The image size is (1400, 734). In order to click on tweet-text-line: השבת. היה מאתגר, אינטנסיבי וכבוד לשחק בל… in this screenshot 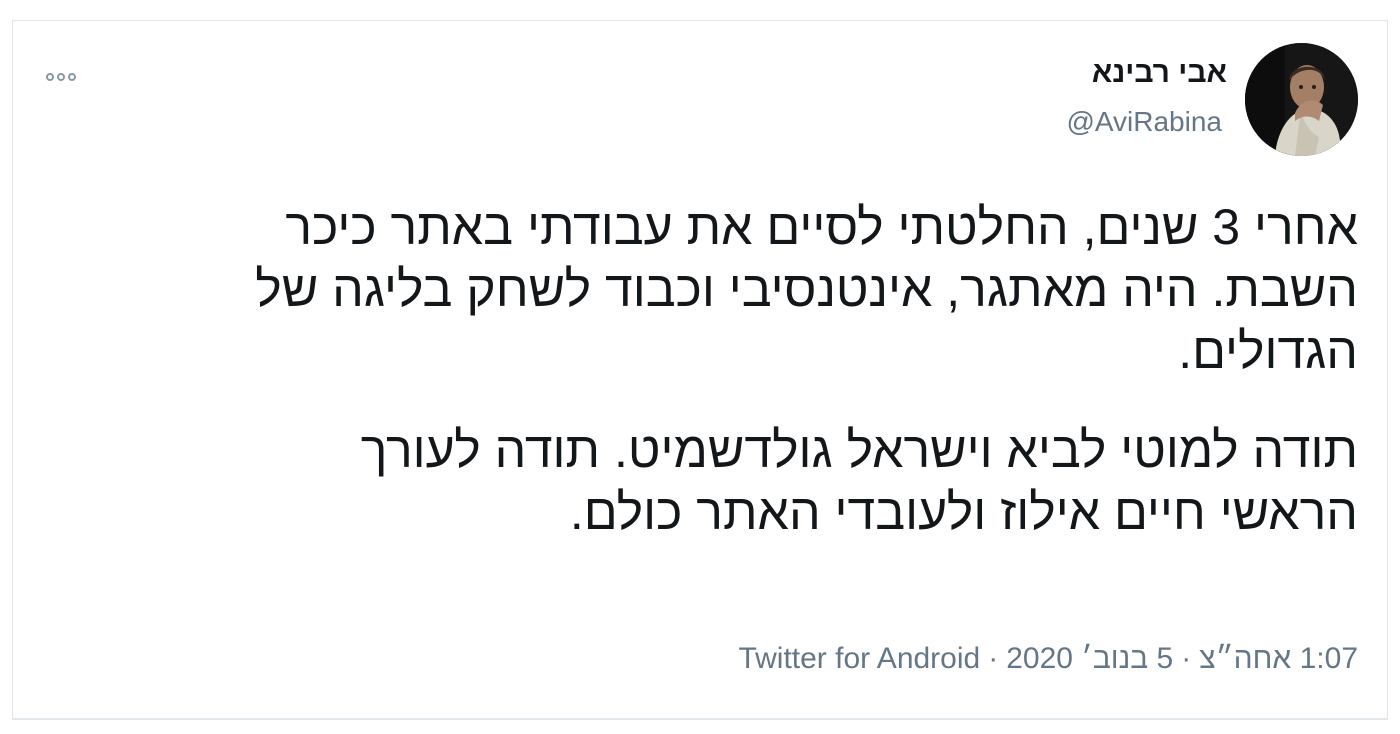, I will do `click(806, 289)`.